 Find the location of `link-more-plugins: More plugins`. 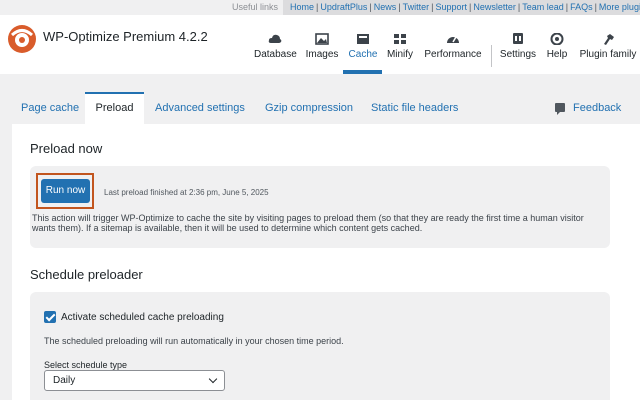

link-more-plugins: More plugins is located at coordinates (619, 7).